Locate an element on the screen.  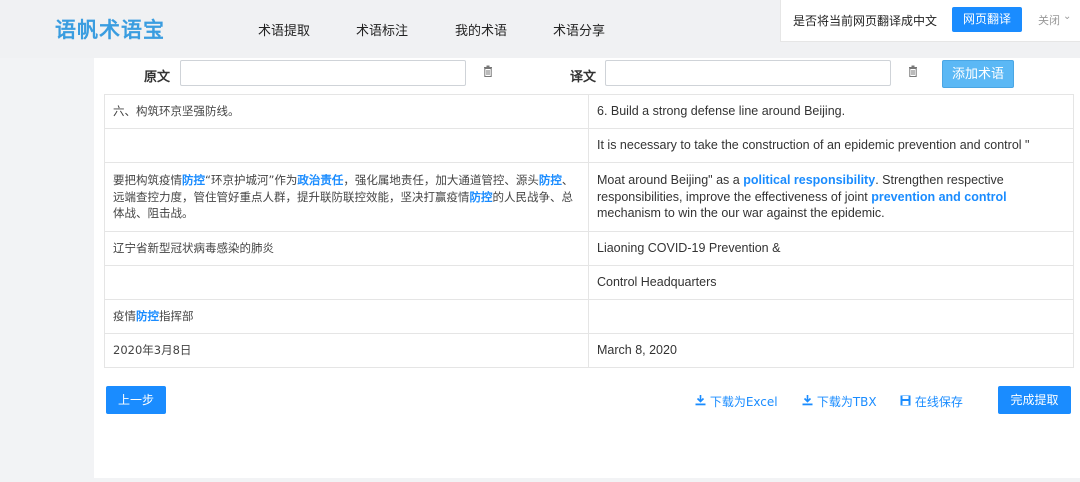
translate-prompt: 是否将当前网页翻译成中文 网页翻译 关闭 ⌄ is located at coordinates (930, 21).